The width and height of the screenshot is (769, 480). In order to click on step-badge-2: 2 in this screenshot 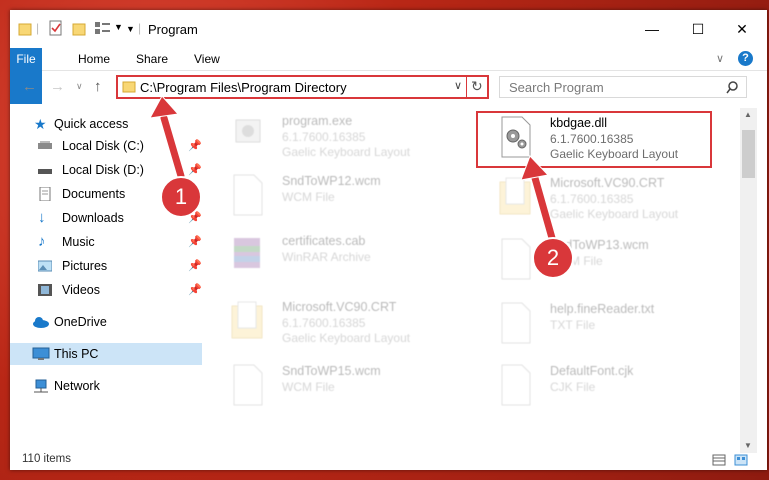, I will do `click(553, 258)`.